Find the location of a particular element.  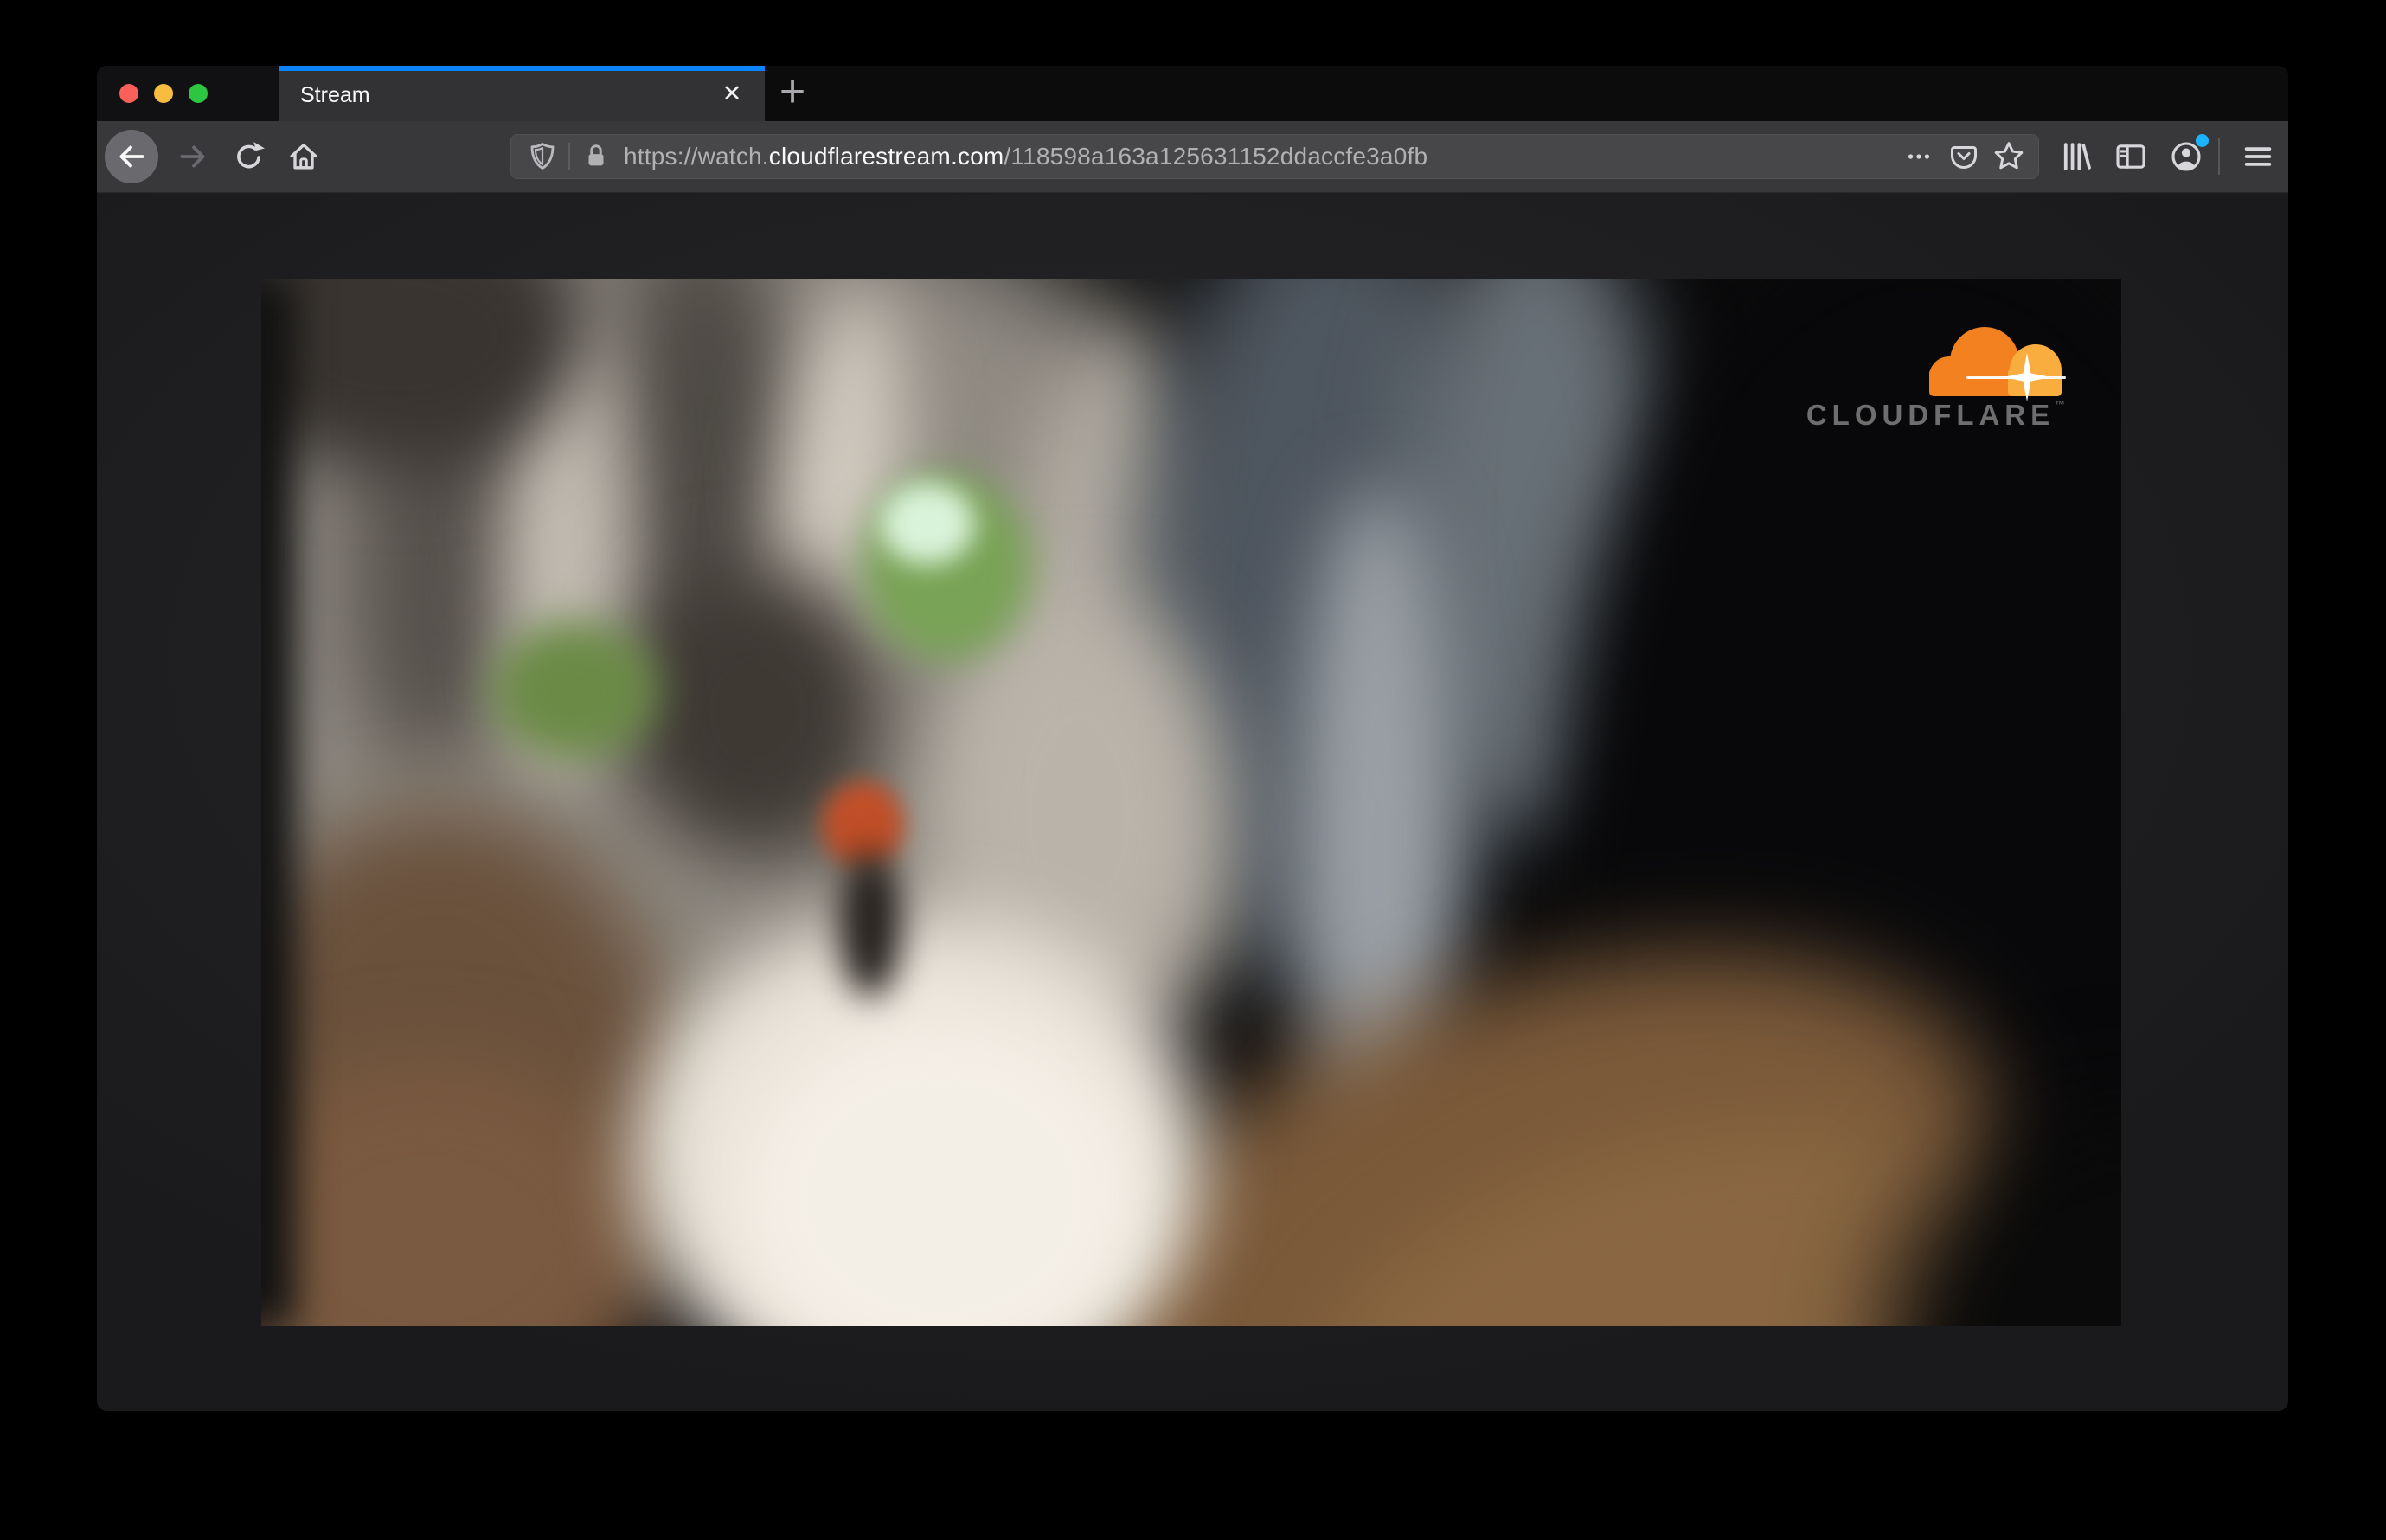

new-tab-button: + is located at coordinates (793, 92).